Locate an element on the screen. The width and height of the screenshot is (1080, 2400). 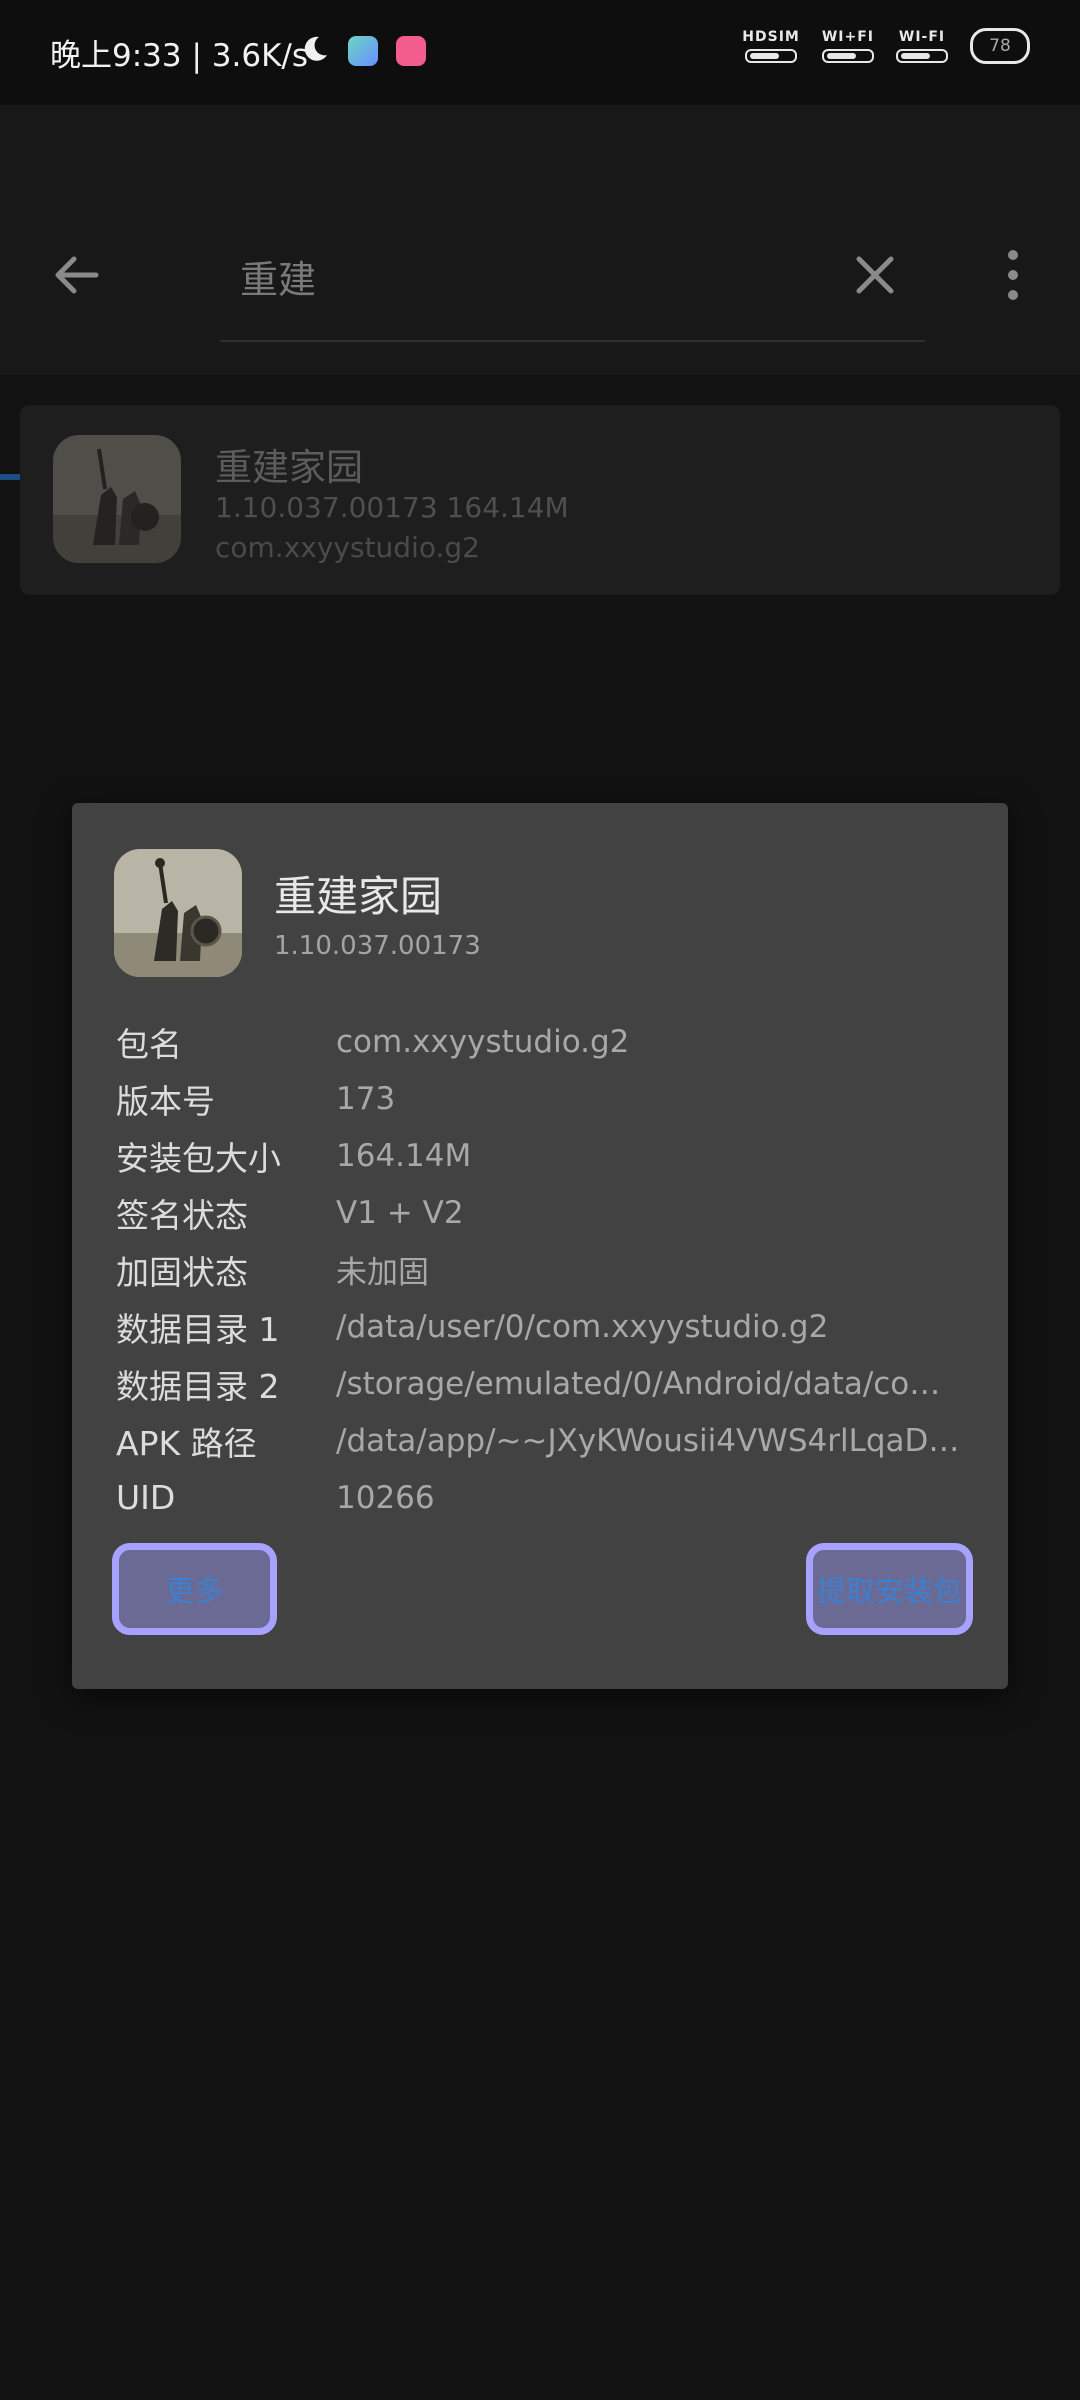
more-vertical-icon is located at coordinates (1013, 275).